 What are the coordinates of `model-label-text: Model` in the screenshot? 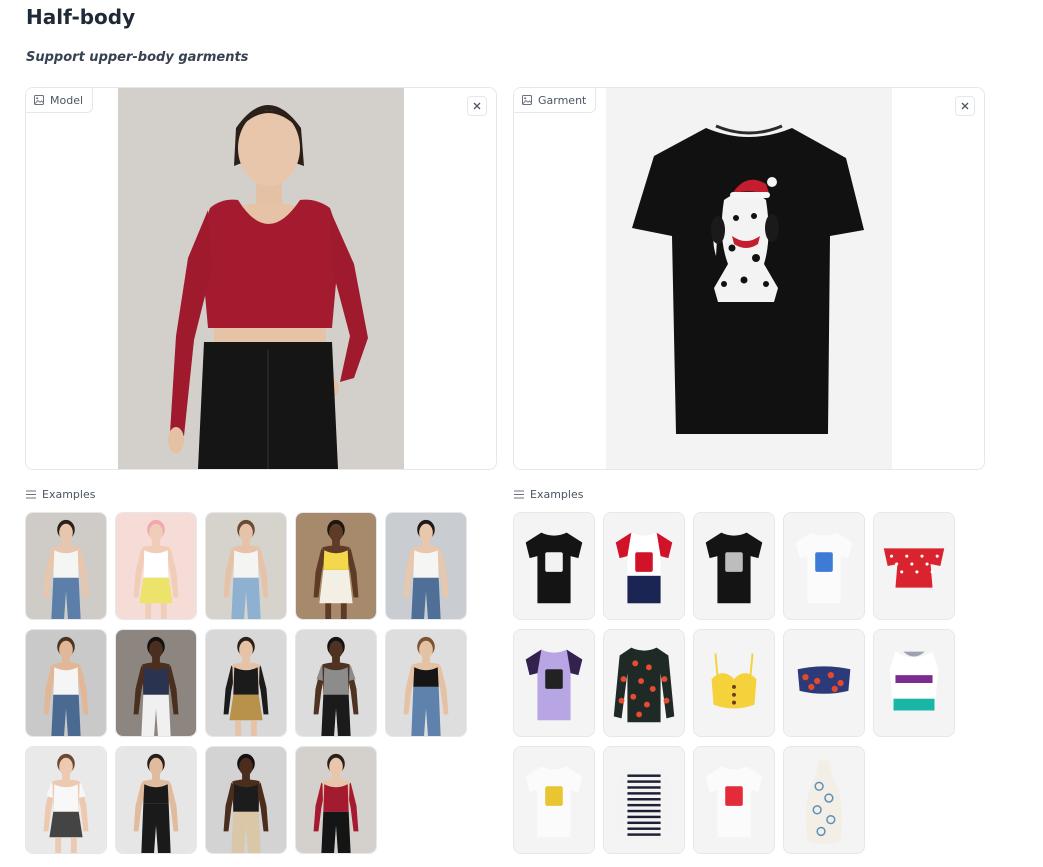 It's located at (67, 100).